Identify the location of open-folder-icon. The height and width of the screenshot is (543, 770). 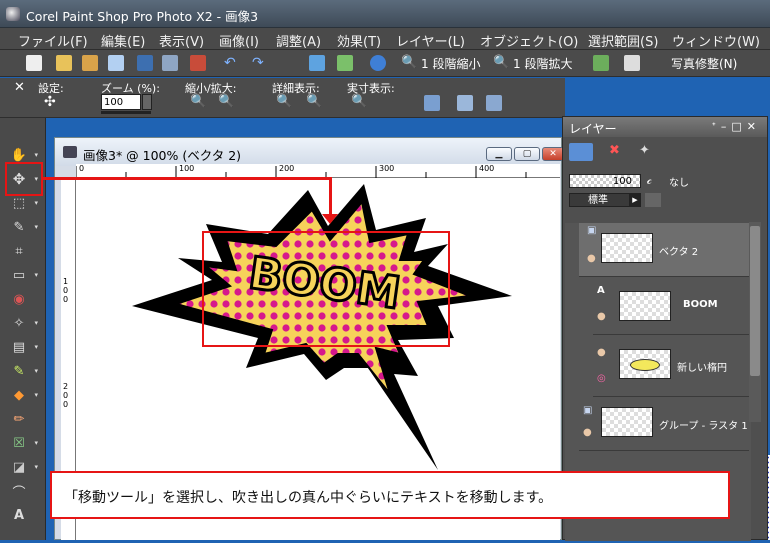
(64, 63).